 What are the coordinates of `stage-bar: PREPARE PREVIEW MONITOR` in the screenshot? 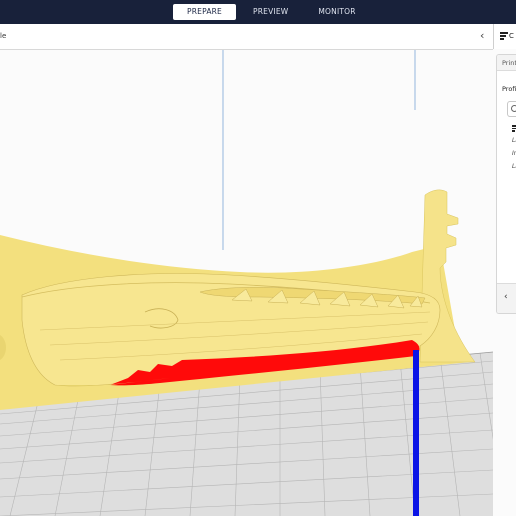 It's located at (258, 12).